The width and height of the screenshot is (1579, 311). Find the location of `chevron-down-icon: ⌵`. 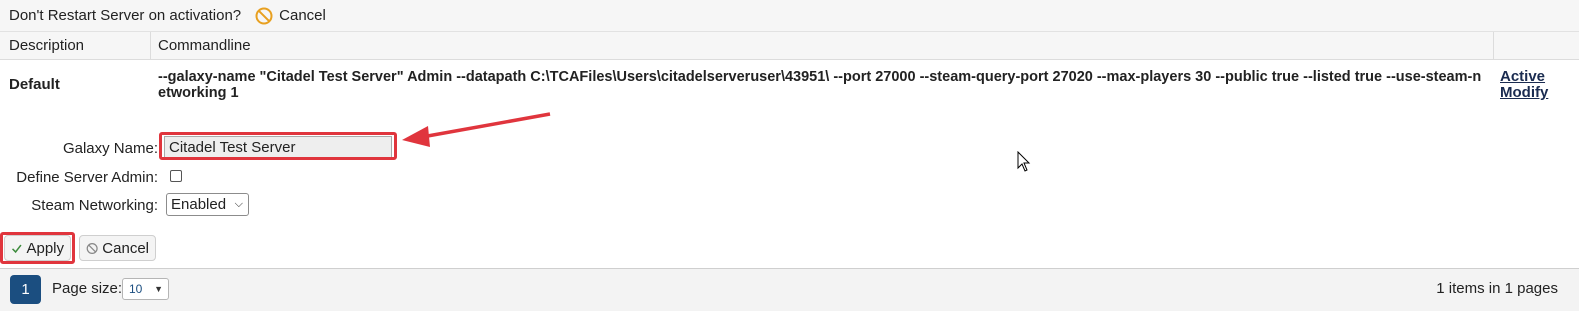

chevron-down-icon: ⌵ is located at coordinates (238, 204).